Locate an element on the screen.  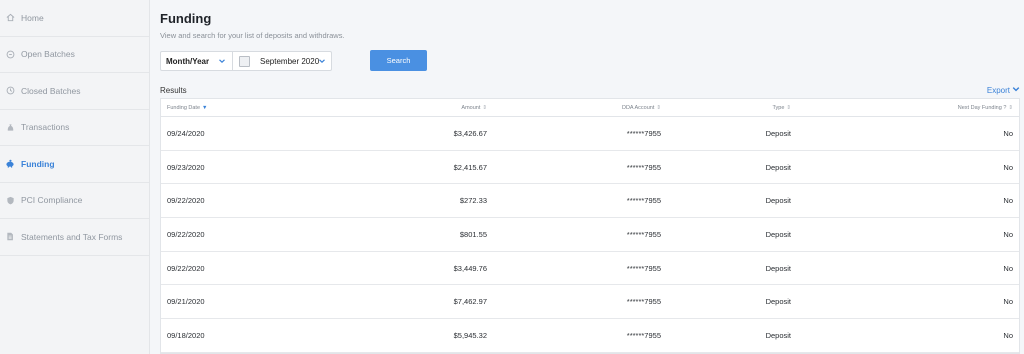
calendar-icon is located at coordinates (244, 61).